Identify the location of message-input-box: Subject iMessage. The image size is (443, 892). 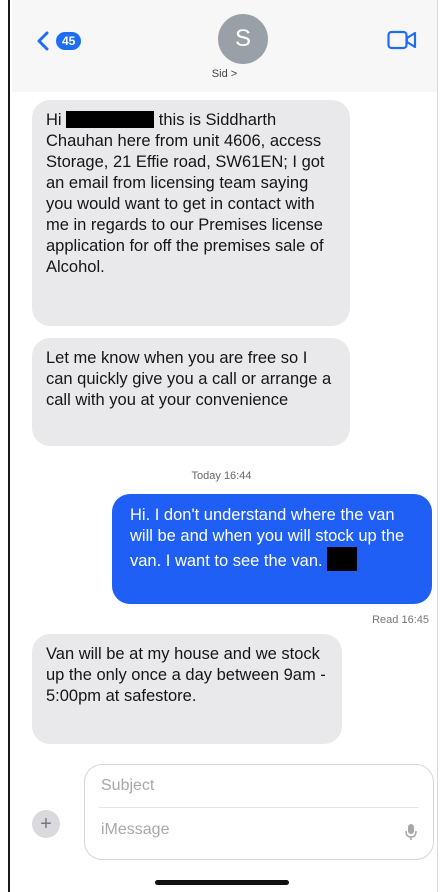
(259, 812).